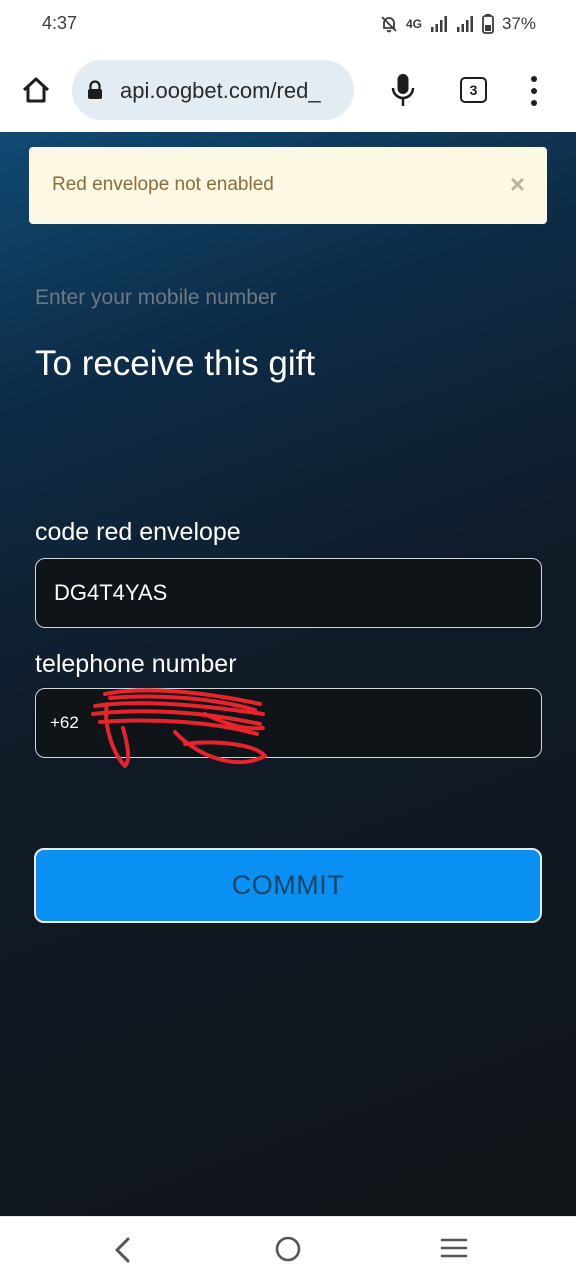 This screenshot has width=576, height=1280. I want to click on system-nav-bar, so click(288, 1248).